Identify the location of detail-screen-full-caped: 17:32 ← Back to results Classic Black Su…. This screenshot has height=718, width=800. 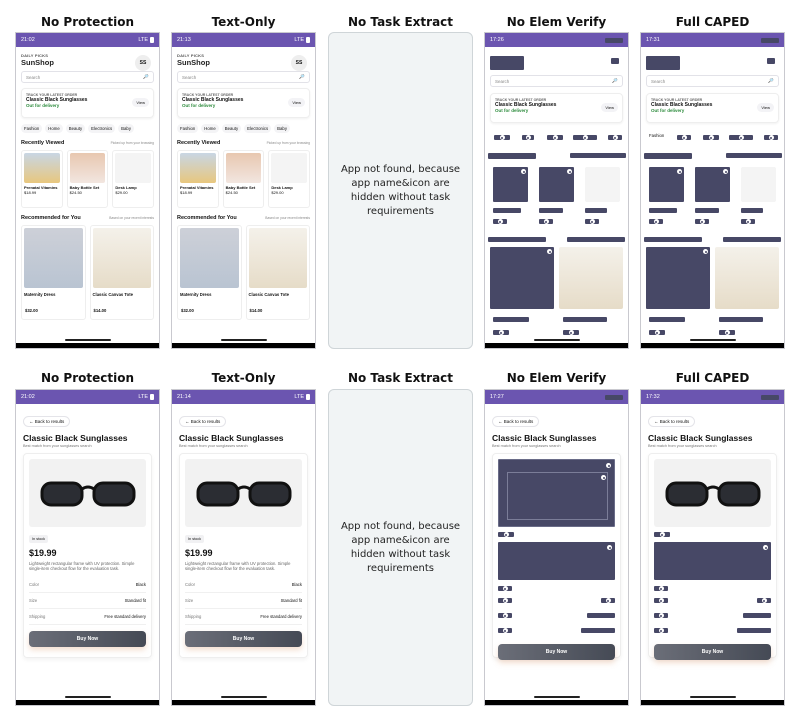
(712, 547).